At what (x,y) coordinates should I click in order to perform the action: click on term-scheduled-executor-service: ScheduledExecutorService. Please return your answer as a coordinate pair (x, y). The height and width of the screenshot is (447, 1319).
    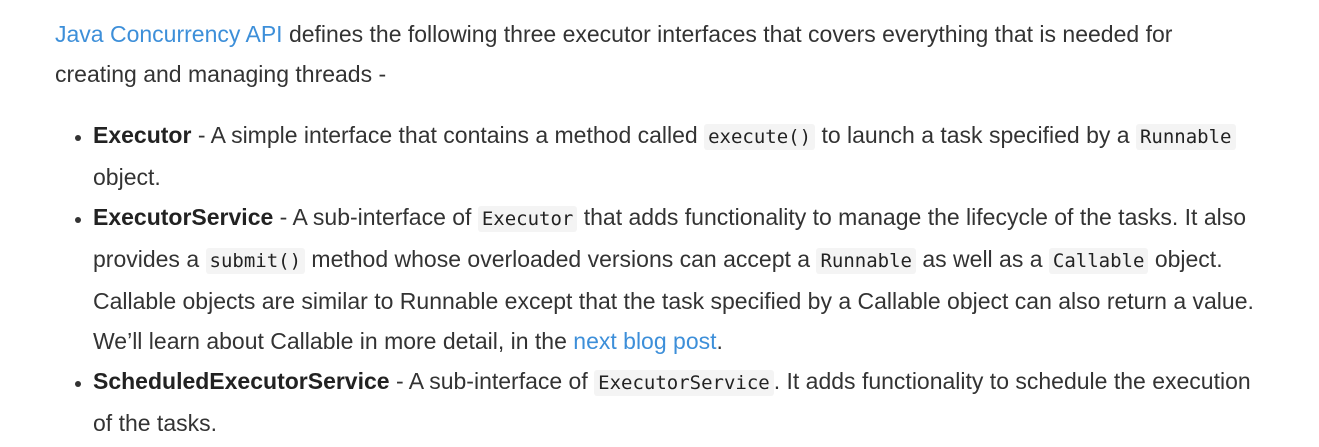
    Looking at the image, I should click on (241, 381).